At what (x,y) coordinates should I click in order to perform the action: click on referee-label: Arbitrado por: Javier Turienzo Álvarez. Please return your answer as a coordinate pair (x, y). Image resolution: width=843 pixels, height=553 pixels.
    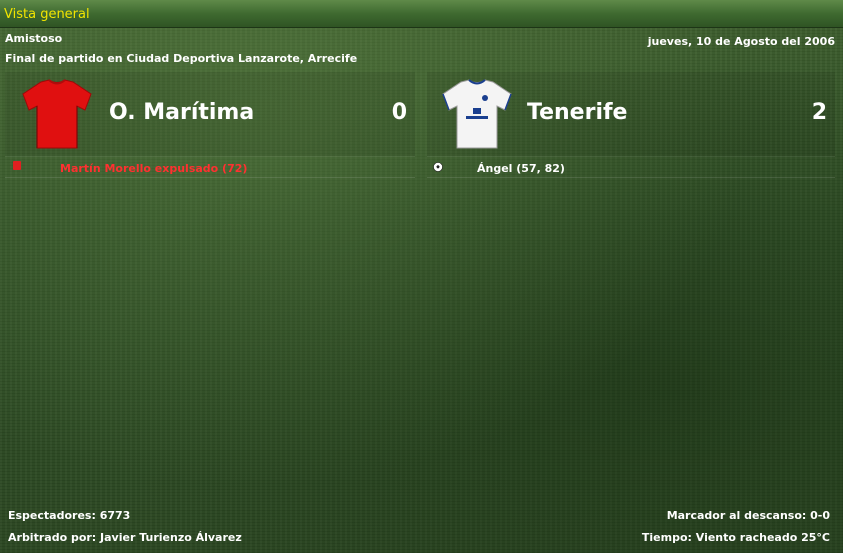
    Looking at the image, I should click on (125, 537).